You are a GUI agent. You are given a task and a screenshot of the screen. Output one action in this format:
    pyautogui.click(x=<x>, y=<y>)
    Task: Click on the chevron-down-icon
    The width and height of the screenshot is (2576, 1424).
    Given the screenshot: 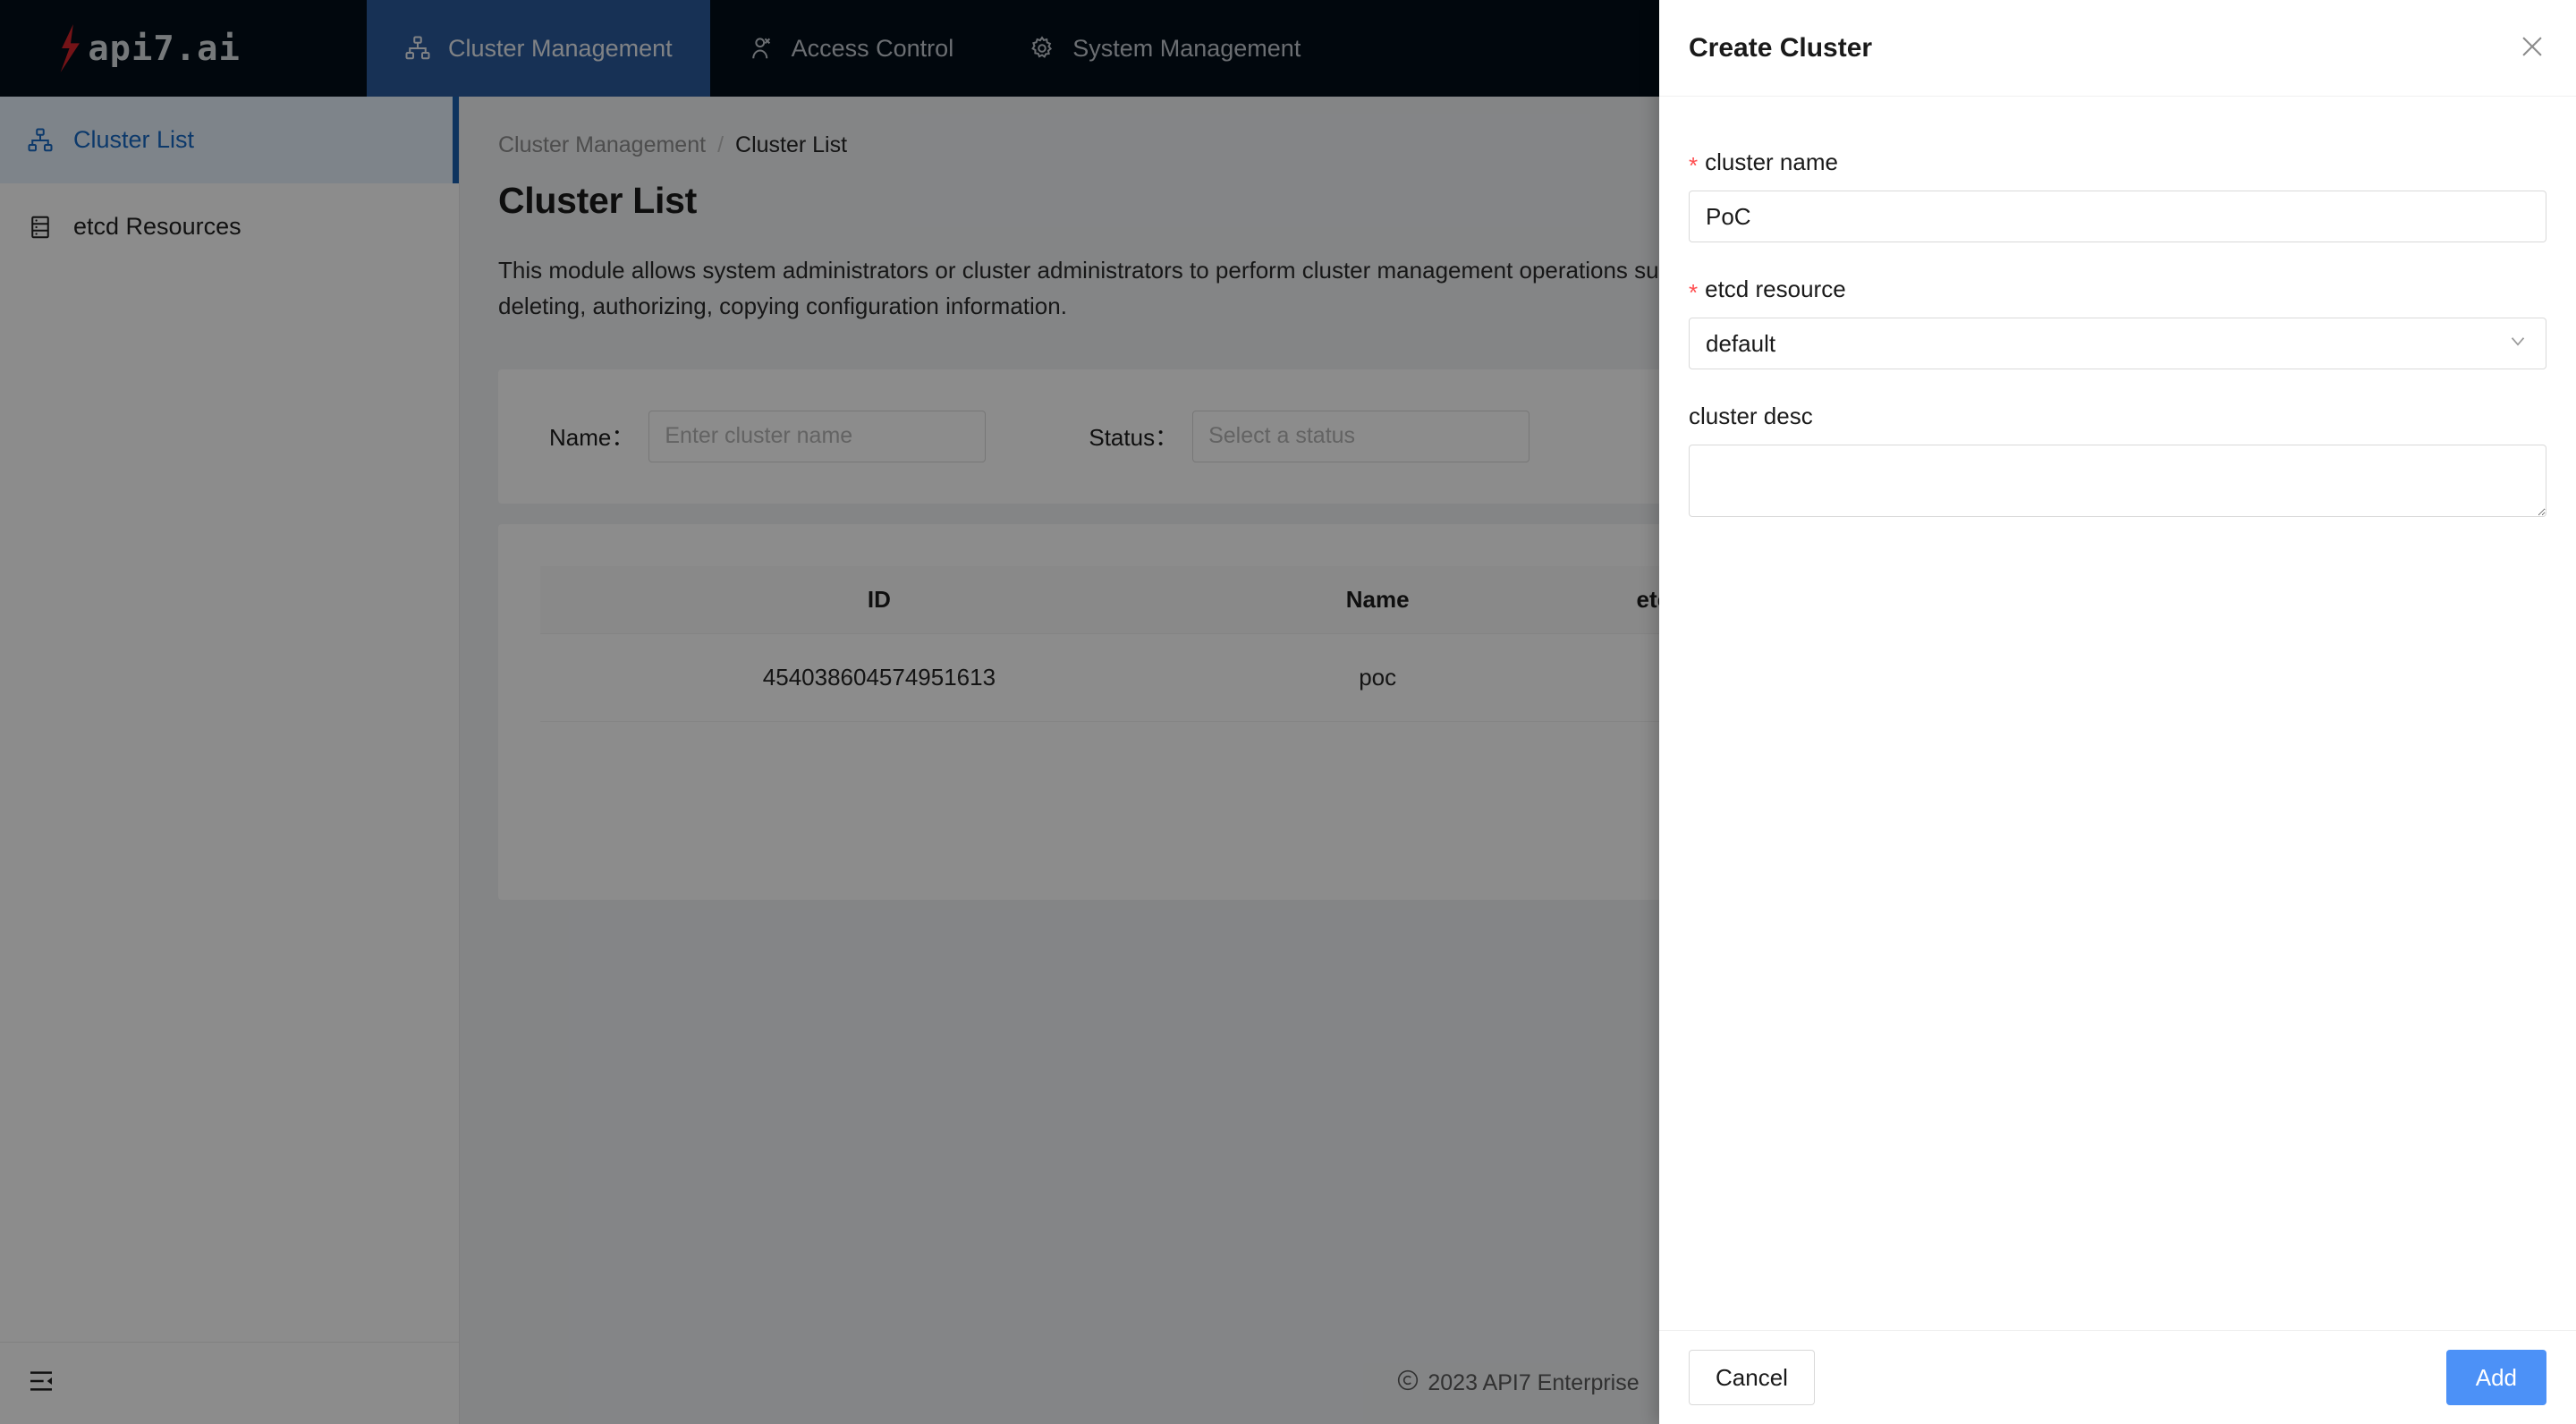 What is the action you would take?
    pyautogui.click(x=2517, y=344)
    